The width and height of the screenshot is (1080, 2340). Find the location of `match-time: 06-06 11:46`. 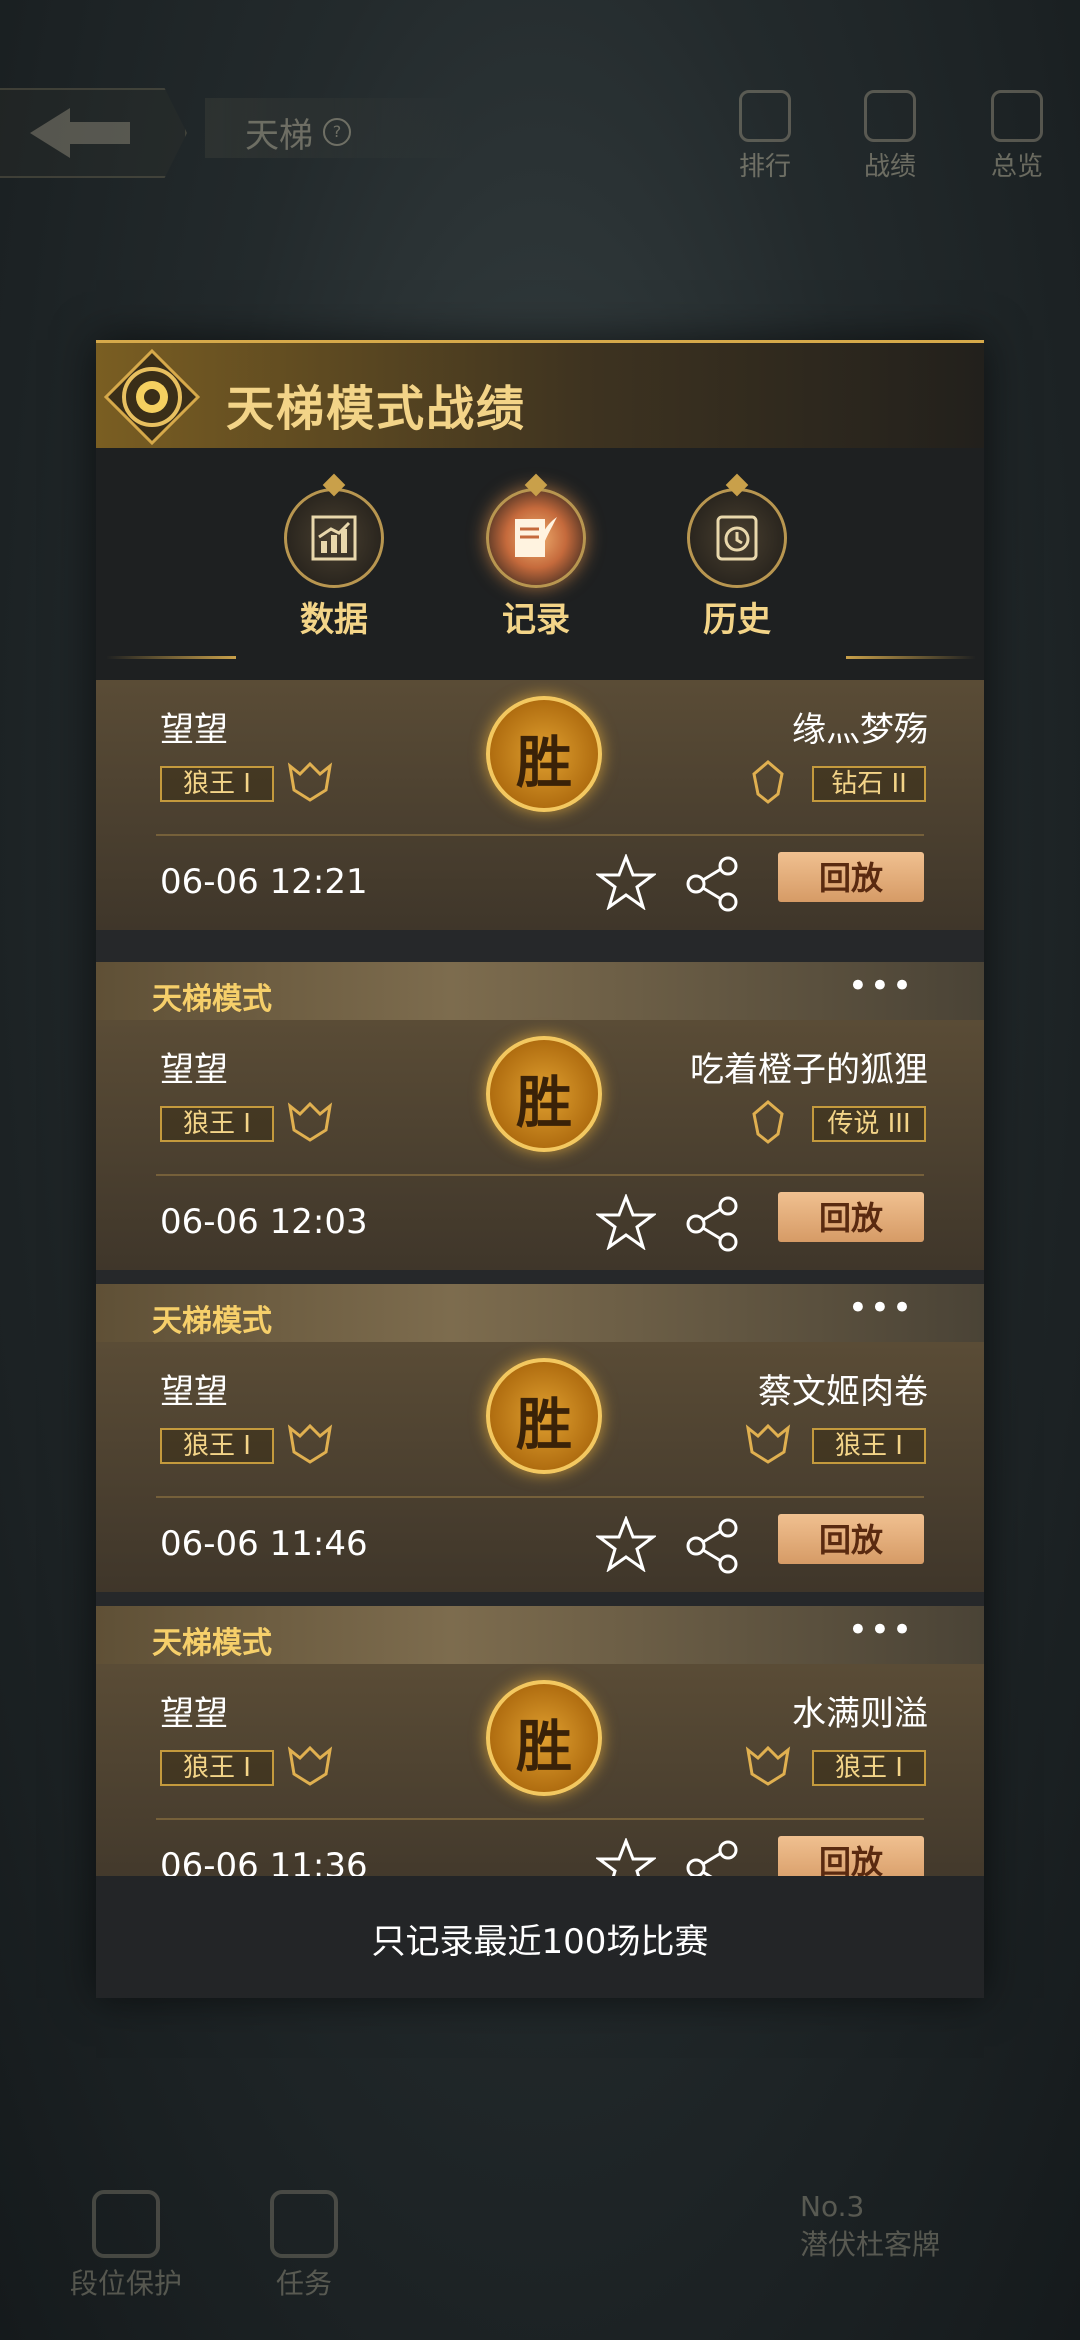

match-time: 06-06 11:46 is located at coordinates (264, 1544).